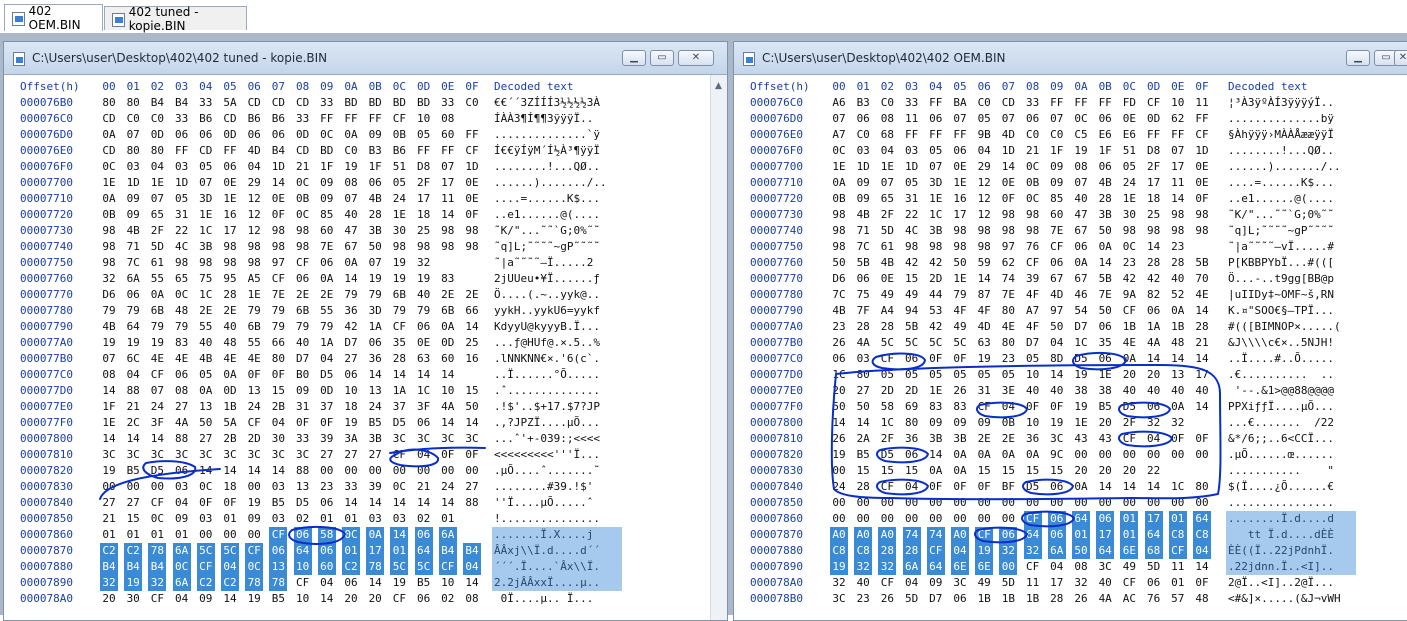 This screenshot has height=621, width=1407. I want to click on hex-byte: A7, so click(1033, 311).